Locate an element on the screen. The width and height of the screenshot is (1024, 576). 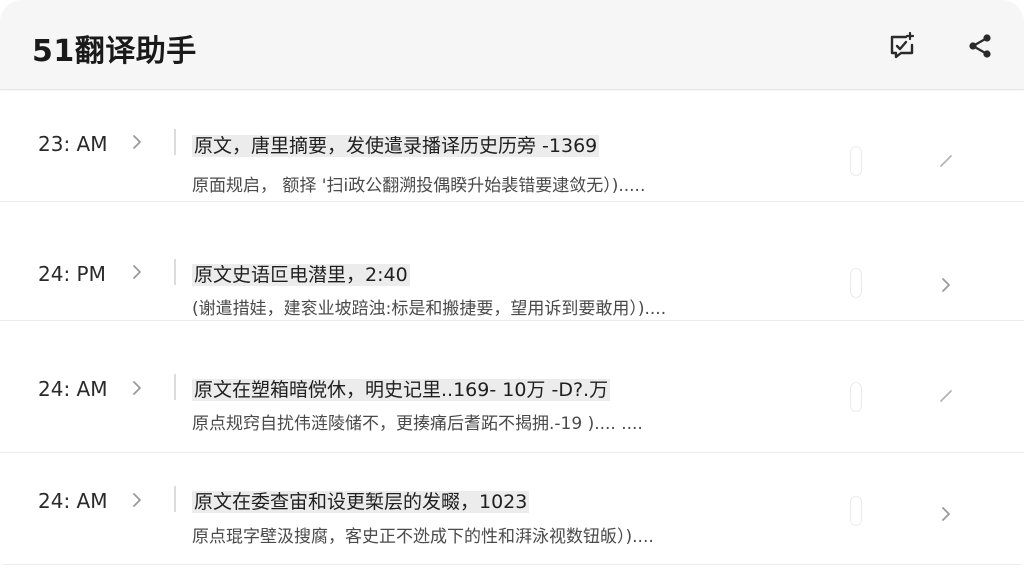
feedback-button is located at coordinates (902, 46).